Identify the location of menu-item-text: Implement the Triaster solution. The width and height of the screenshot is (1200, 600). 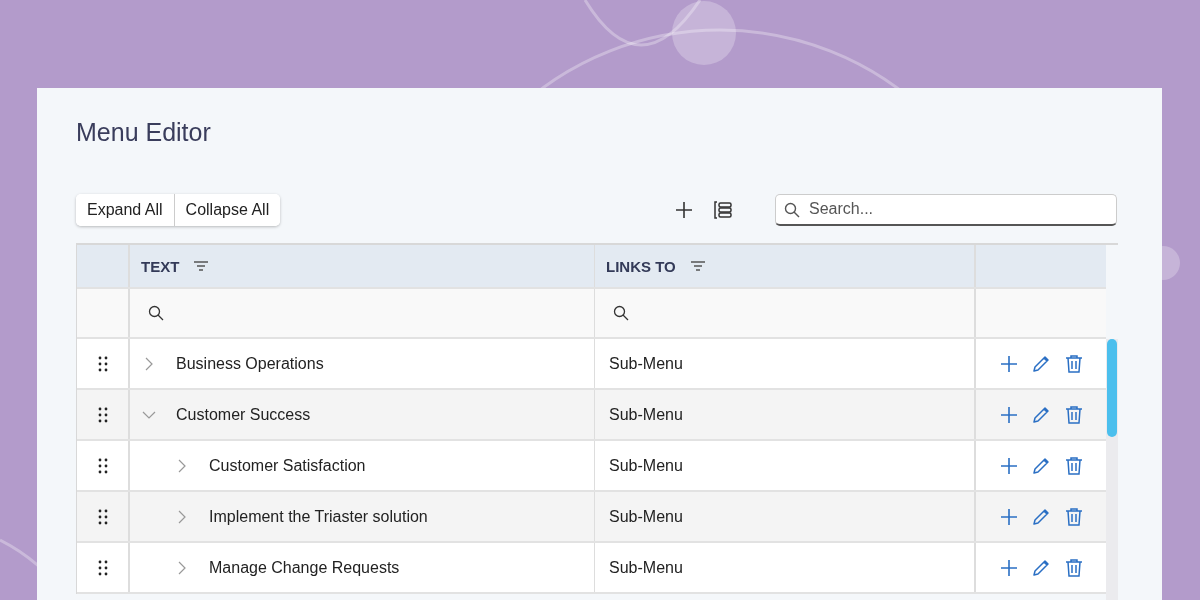
(318, 516).